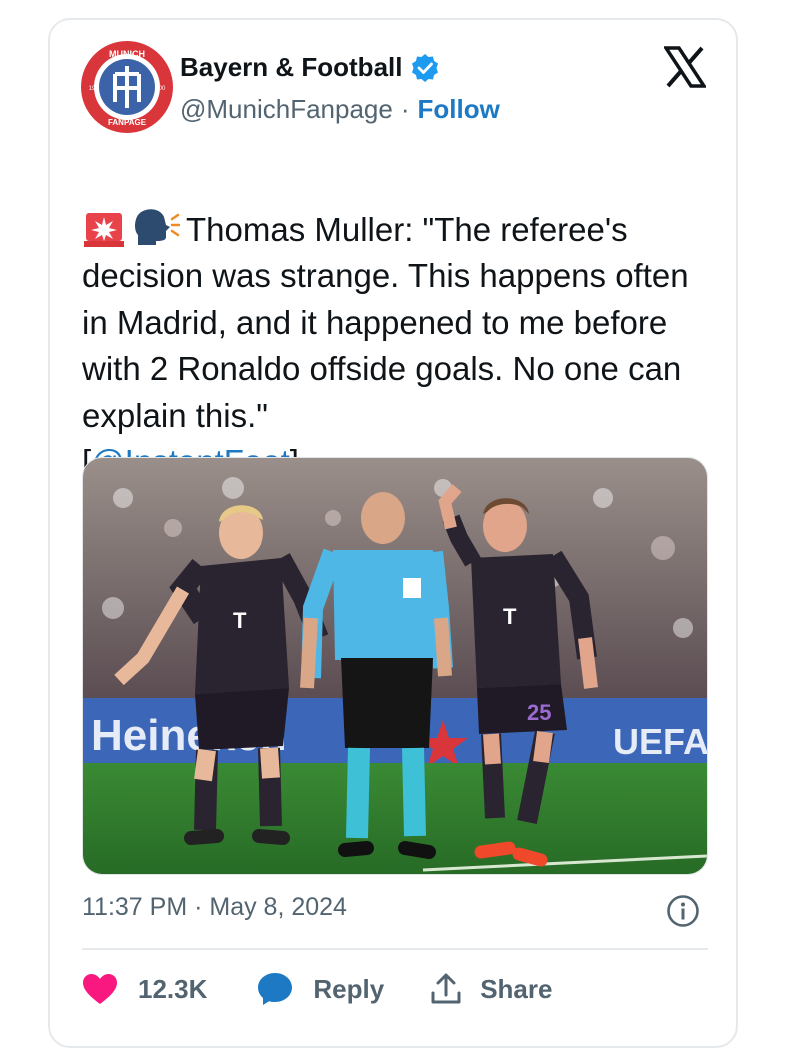 Image resolution: width=788 pixels, height=1048 pixels. Describe the element at coordinates (127, 122) in the screenshot. I see `avatar-bottom-text: FANPAGE` at that location.